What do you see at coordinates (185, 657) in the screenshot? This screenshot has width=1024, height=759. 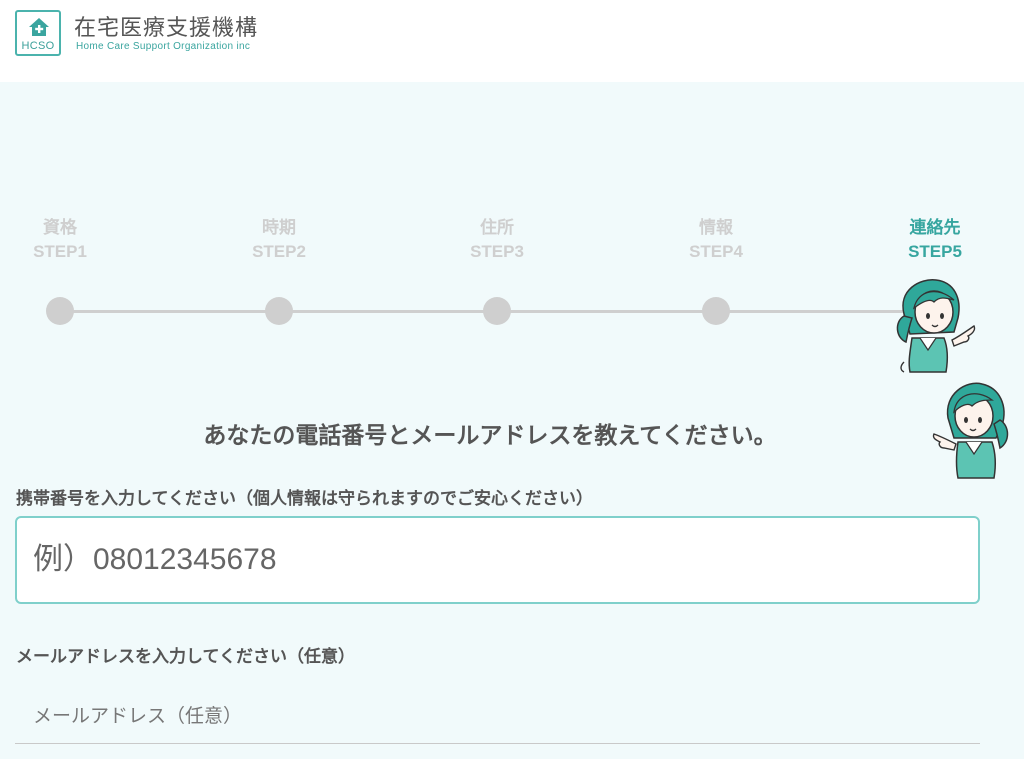 I see `email-field-label: メールアドレスを入力してください（任意）` at bounding box center [185, 657].